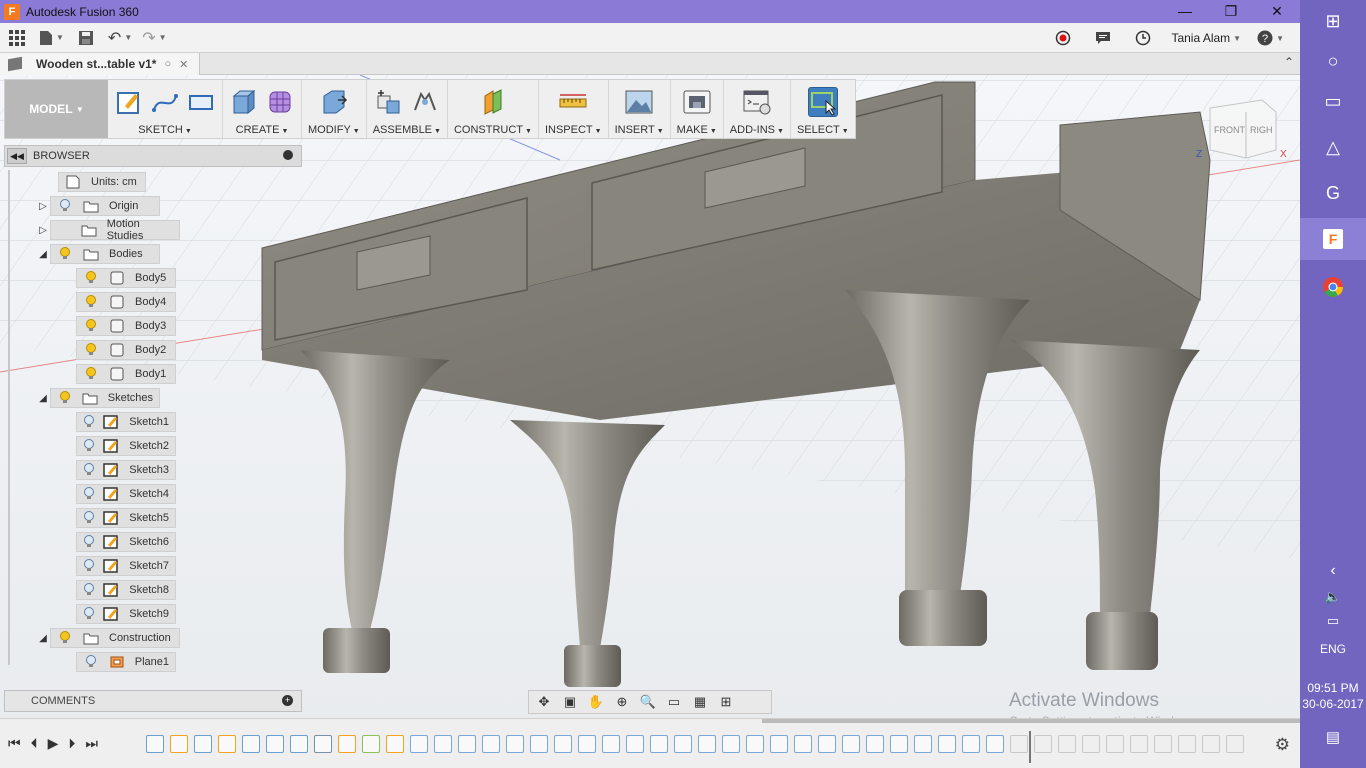 This screenshot has height=768, width=1366. What do you see at coordinates (697, 102) in the screenshot?
I see `3d-print-icon` at bounding box center [697, 102].